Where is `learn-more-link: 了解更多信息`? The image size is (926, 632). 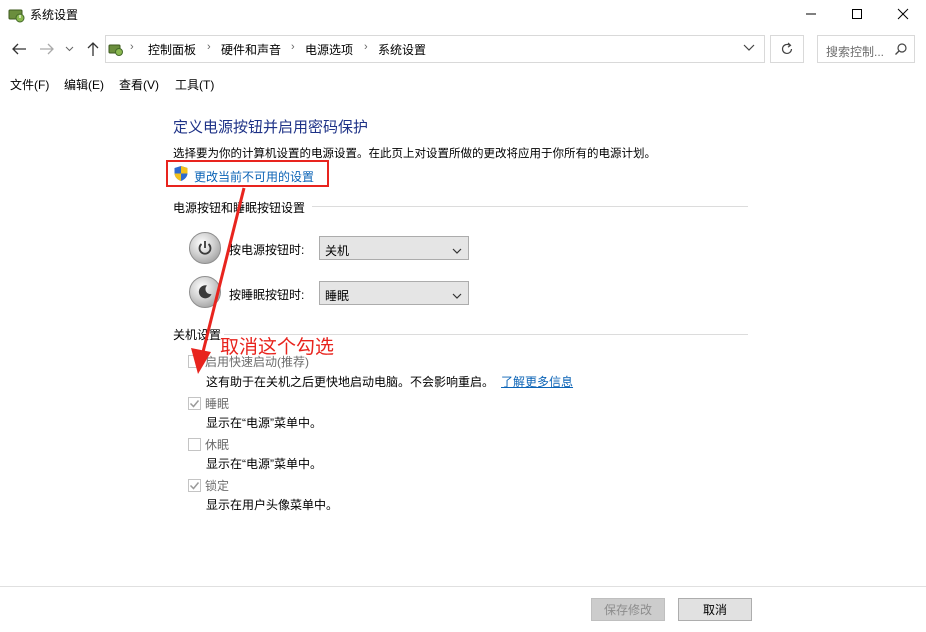 learn-more-link: 了解更多信息 is located at coordinates (537, 382).